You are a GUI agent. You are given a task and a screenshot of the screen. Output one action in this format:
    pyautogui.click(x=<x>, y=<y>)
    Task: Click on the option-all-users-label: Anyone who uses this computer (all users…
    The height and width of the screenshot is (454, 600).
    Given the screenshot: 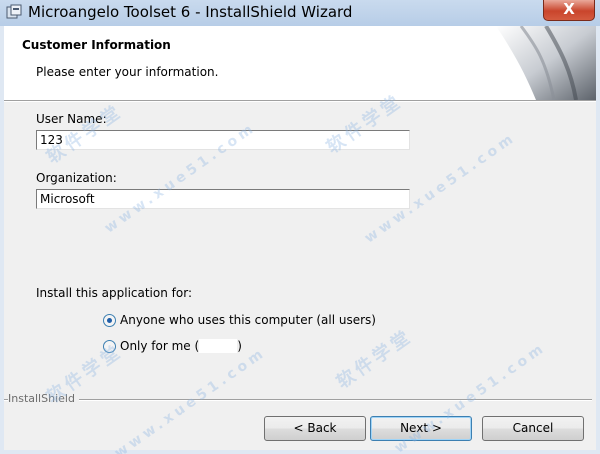 What is the action you would take?
    pyautogui.click(x=248, y=320)
    